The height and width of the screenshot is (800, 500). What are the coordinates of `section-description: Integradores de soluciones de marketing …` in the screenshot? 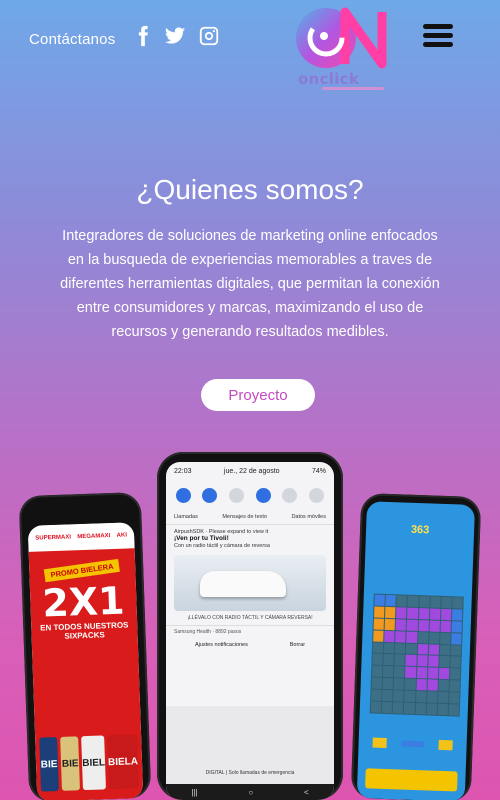 It's located at (250, 284).